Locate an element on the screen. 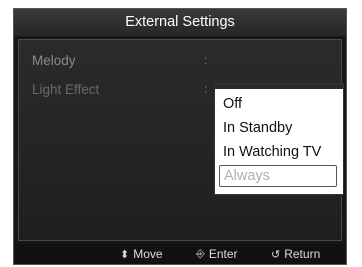 The image size is (362, 267). option-off: Off is located at coordinates (278, 104).